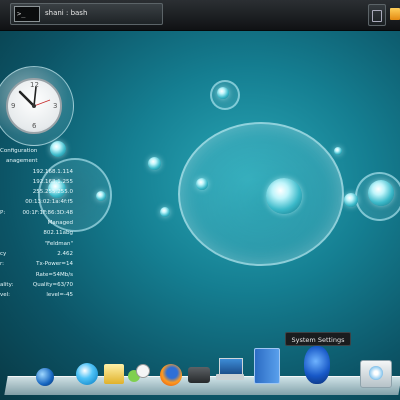 Image resolution: width=400 pixels, height=400 pixels. Describe the element at coordinates (395, 14) in the screenshot. I see `tray-folder-icon` at that location.